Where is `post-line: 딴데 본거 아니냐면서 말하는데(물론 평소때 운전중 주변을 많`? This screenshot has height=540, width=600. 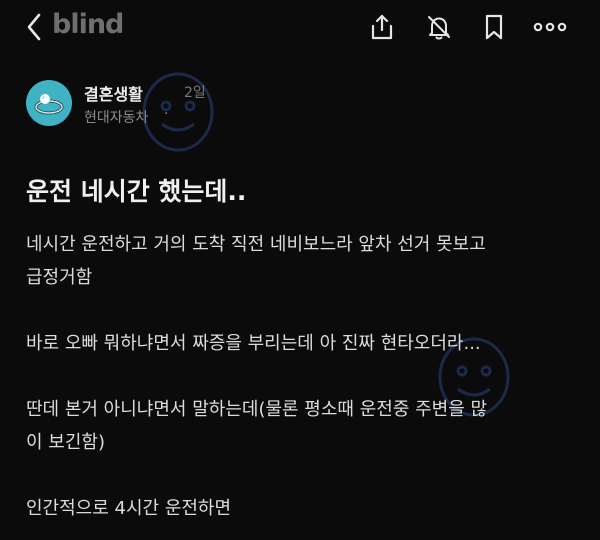 post-line: 딴데 본거 아니냐면서 말하는데(물론 평소때 운전중 주변을 많 is located at coordinates (257, 409).